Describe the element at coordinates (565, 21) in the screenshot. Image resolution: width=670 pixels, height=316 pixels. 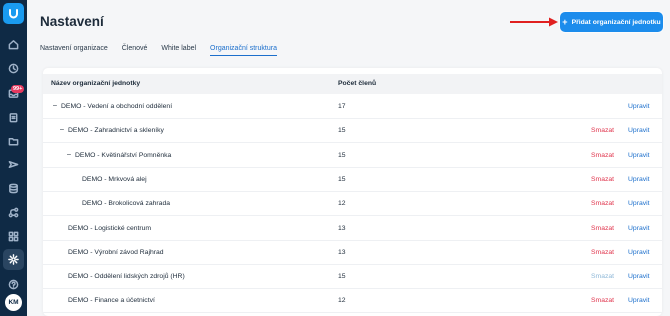
I see `plus-icon: +` at that location.